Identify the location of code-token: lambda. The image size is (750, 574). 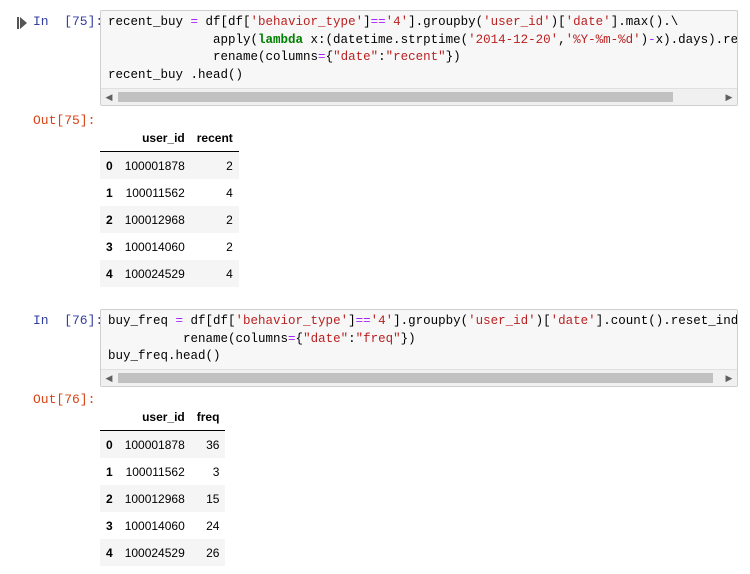
(281, 39).